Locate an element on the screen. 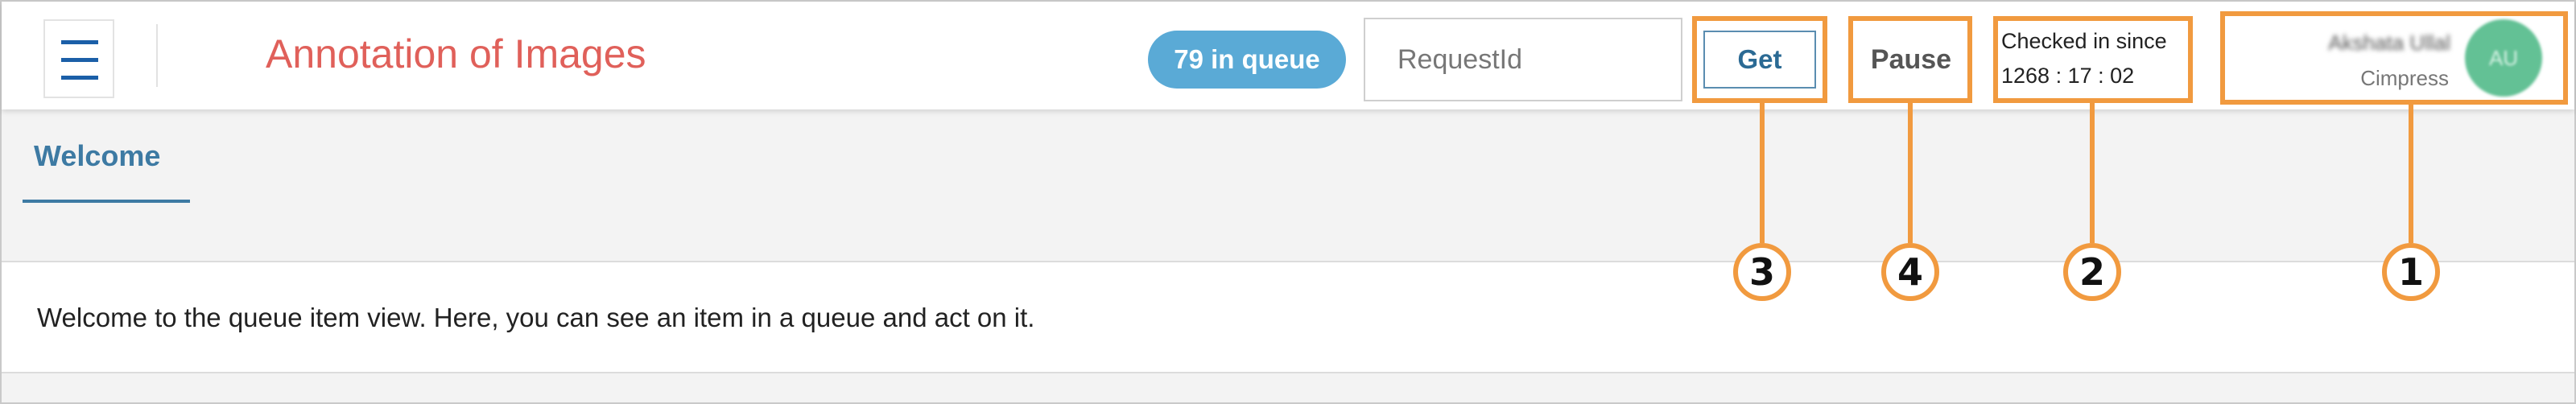 The height and width of the screenshot is (404, 2576). callout-number-4: 4 is located at coordinates (1910, 272).